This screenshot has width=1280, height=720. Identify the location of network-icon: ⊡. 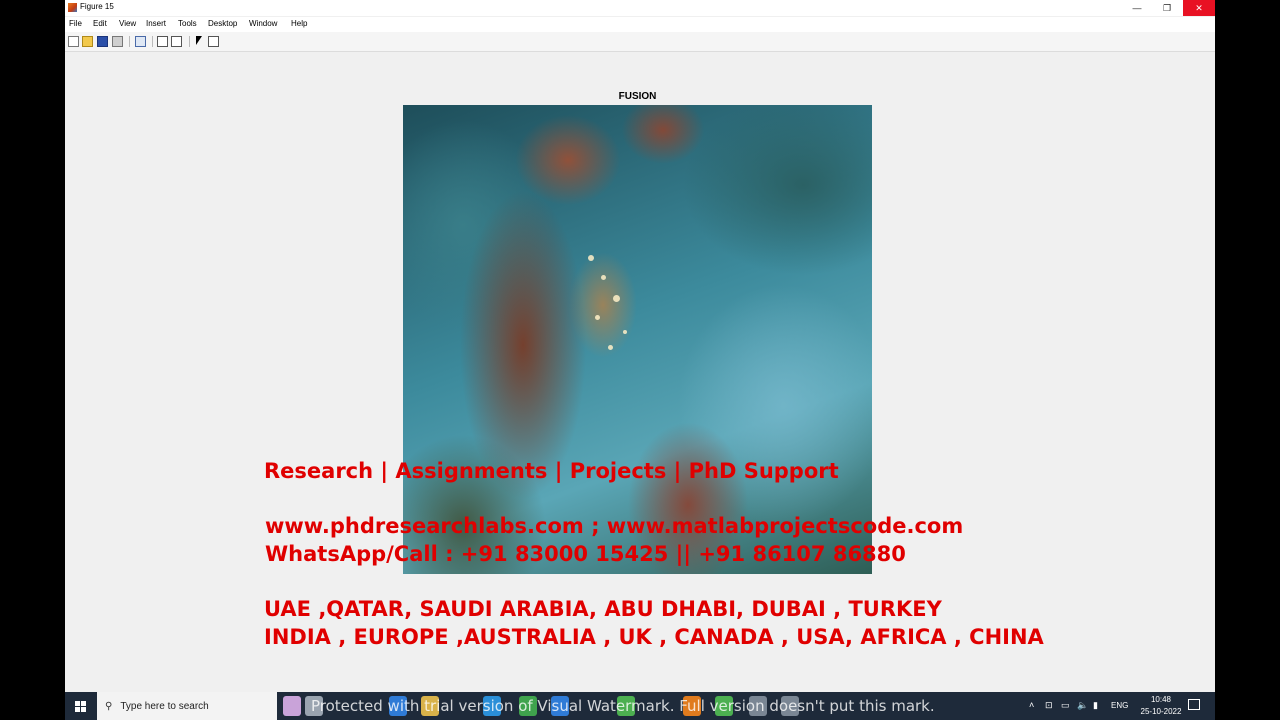
(1049, 705).